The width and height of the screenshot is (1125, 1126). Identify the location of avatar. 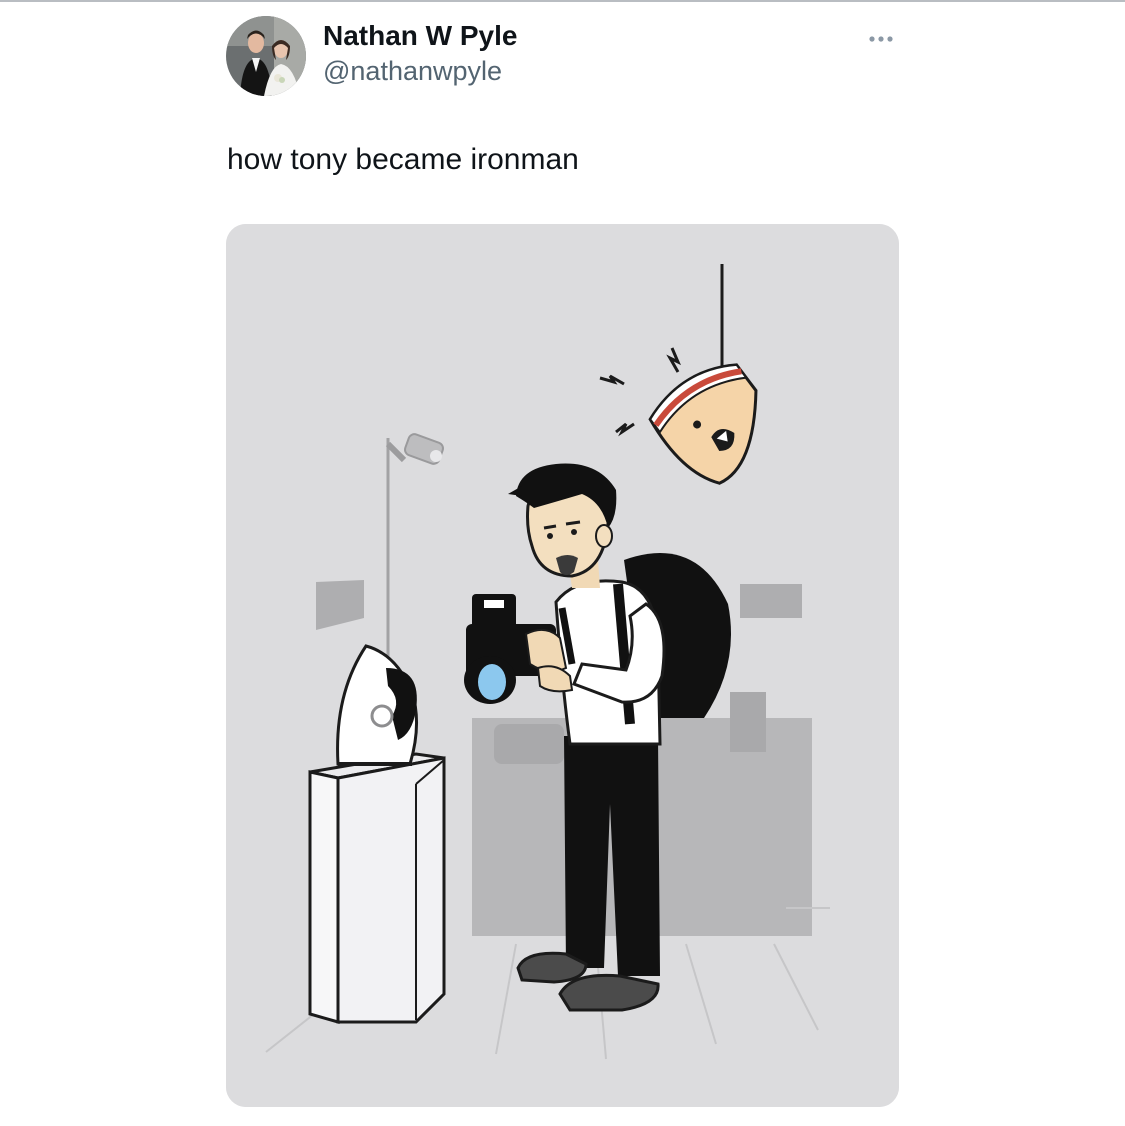
(266, 56).